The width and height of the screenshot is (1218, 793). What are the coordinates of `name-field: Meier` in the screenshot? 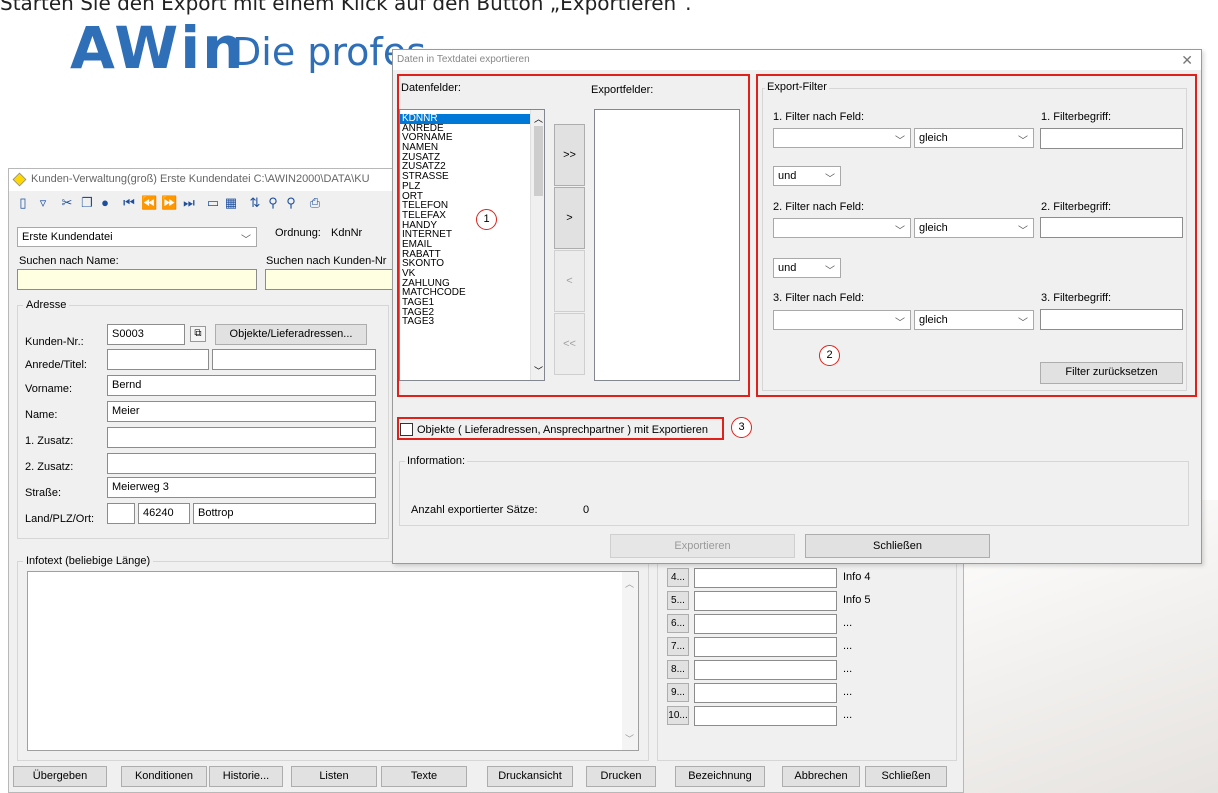 It's located at (241, 411).